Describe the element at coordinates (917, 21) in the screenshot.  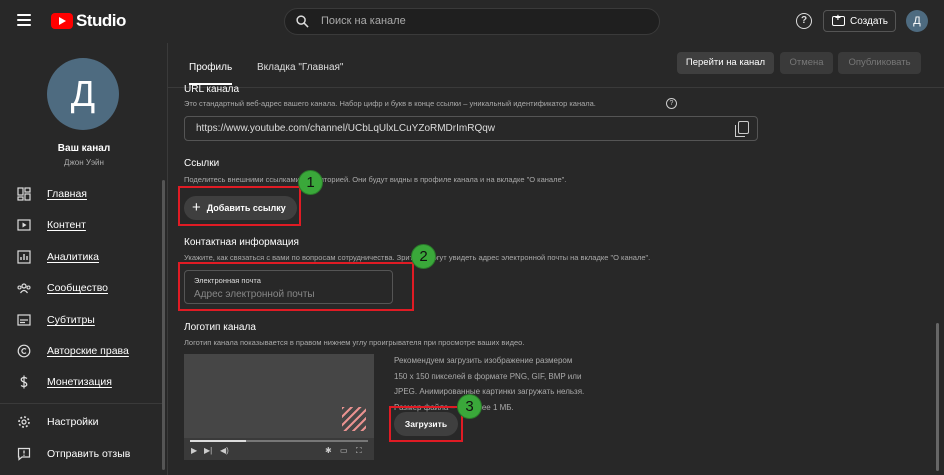
I see `account-avatar: Д` at that location.